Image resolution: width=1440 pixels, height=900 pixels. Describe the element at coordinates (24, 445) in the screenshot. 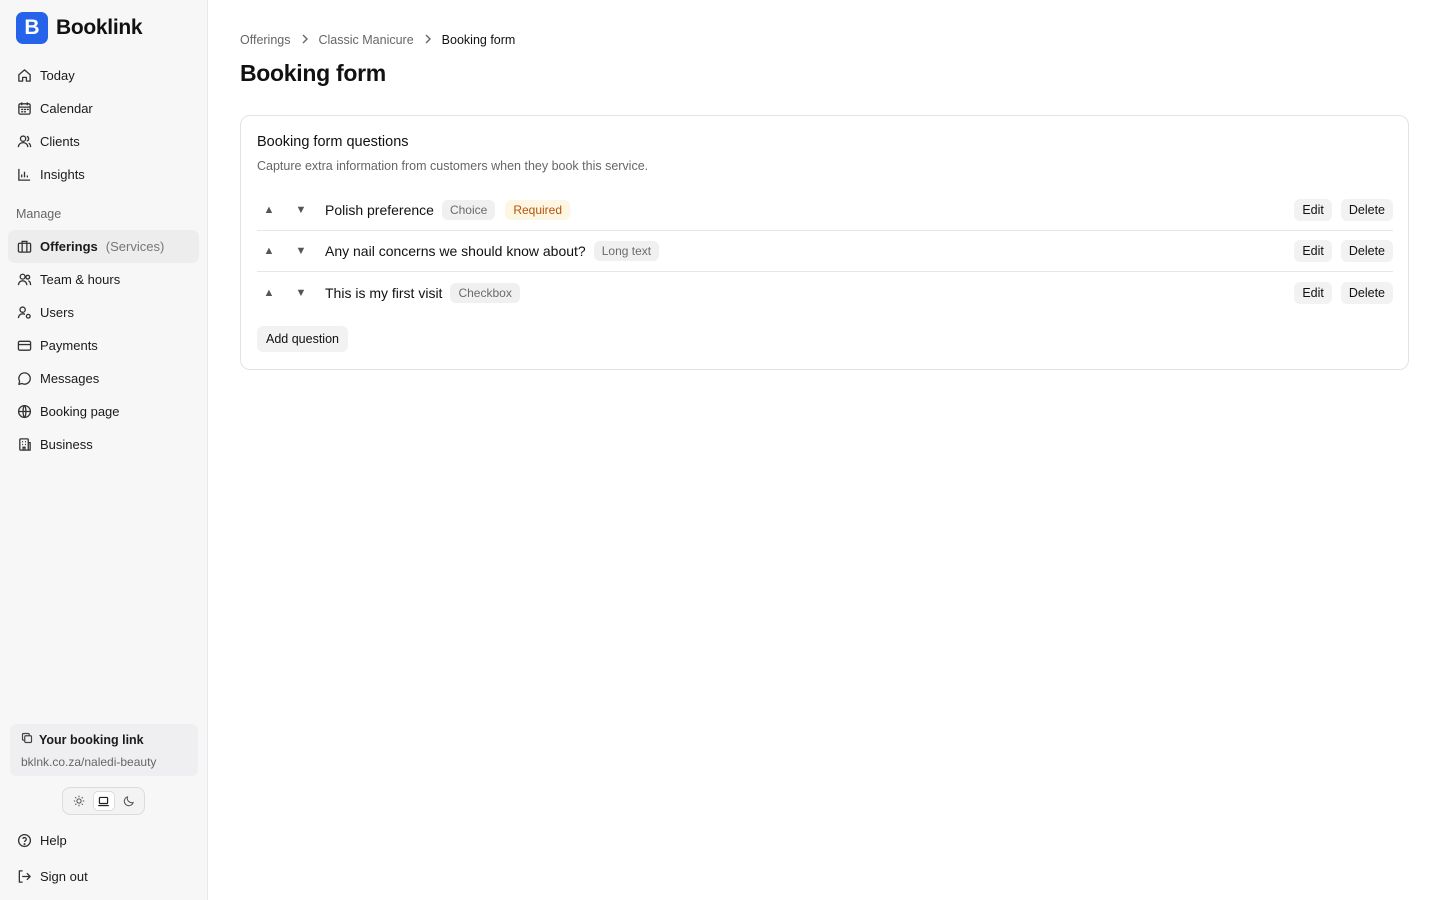

I see `building-icon` at that location.